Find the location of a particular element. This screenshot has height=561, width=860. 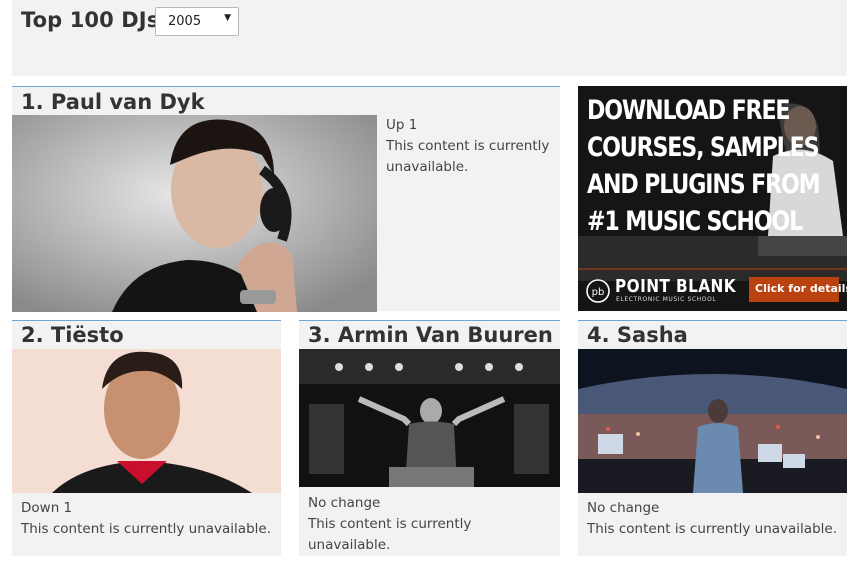

chevron-down-icon: ▼ is located at coordinates (227, 18).